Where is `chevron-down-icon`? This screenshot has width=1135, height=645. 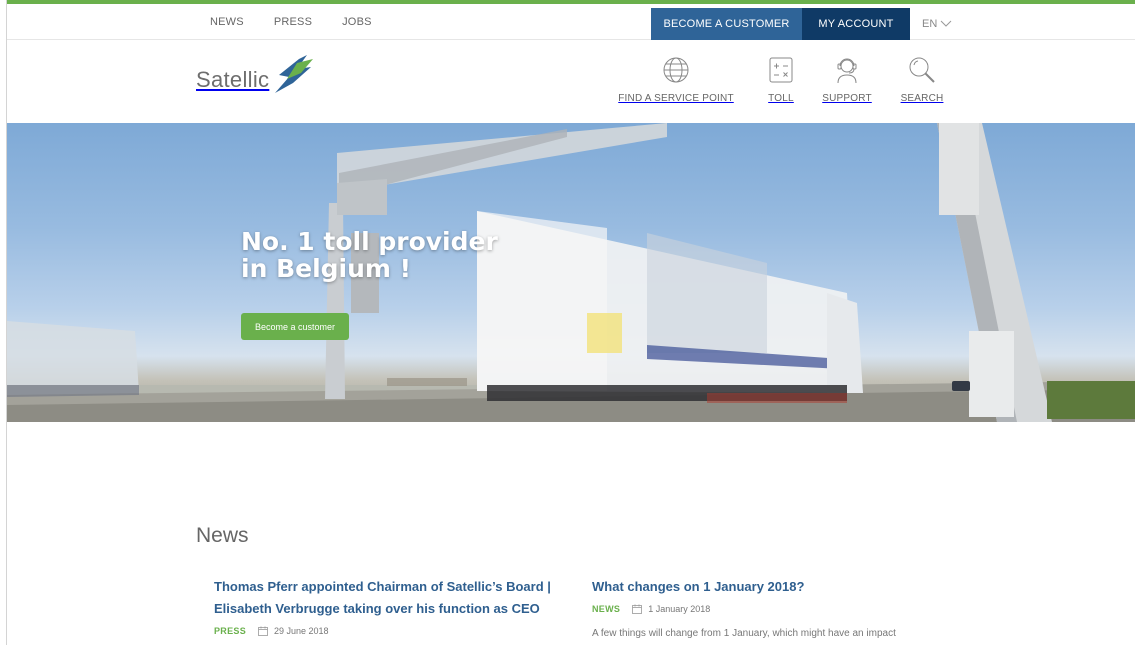 chevron-down-icon is located at coordinates (946, 23).